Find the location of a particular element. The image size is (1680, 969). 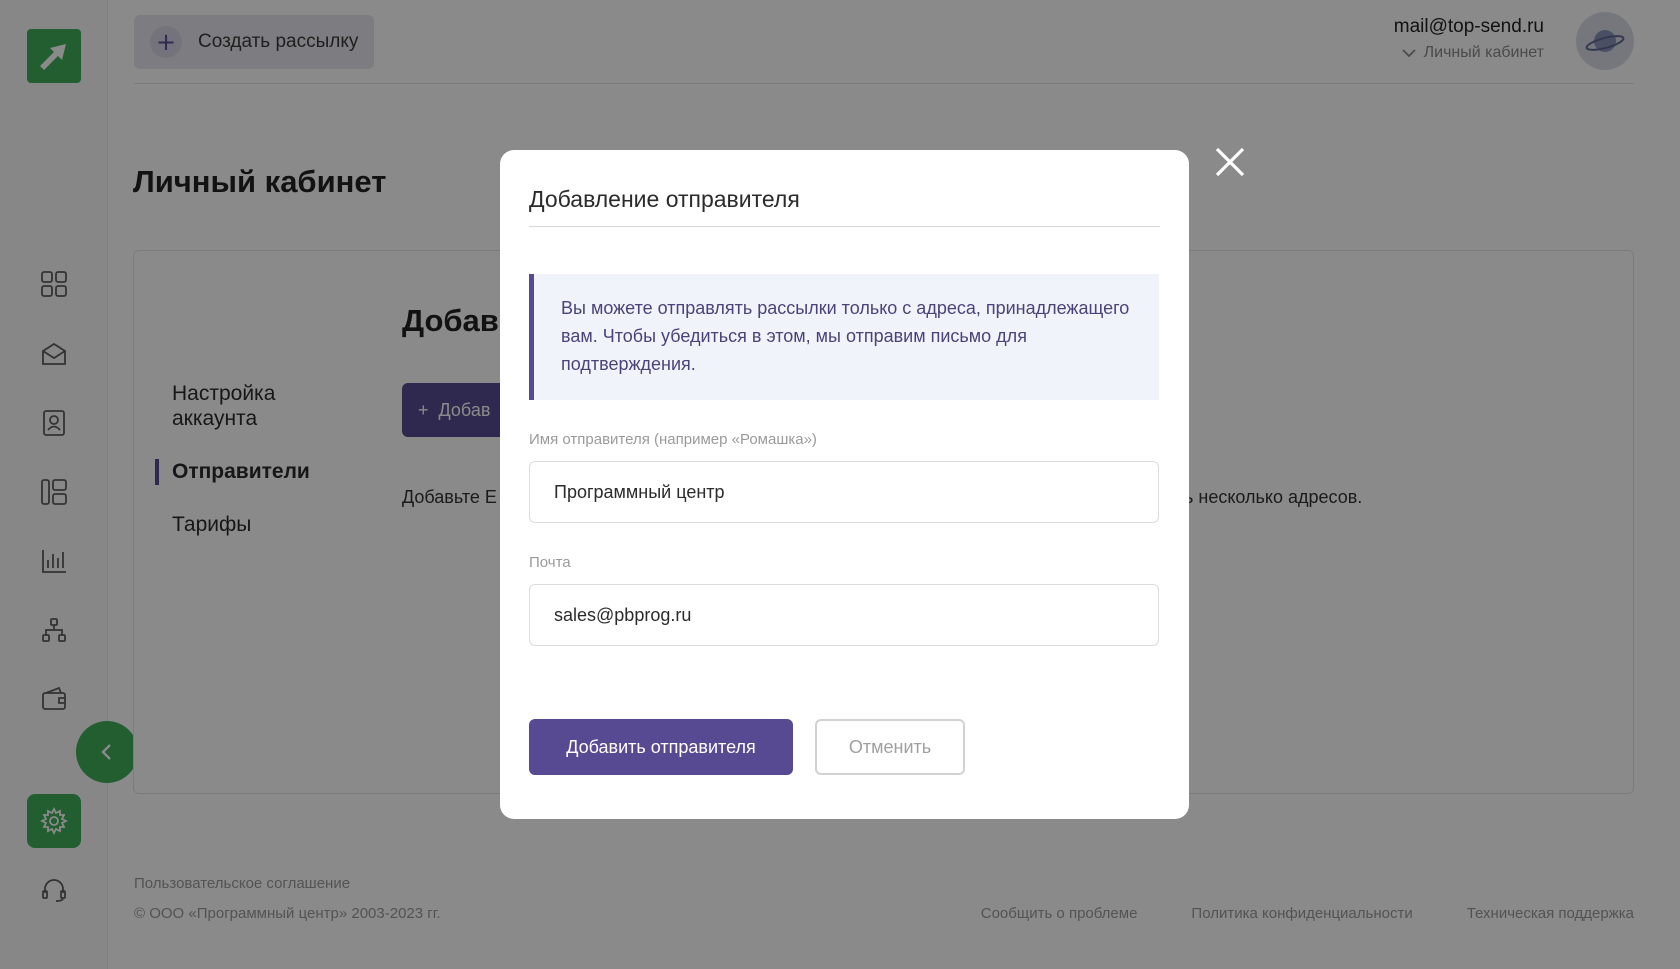

modal-title: Добавление отправителя is located at coordinates (664, 199).